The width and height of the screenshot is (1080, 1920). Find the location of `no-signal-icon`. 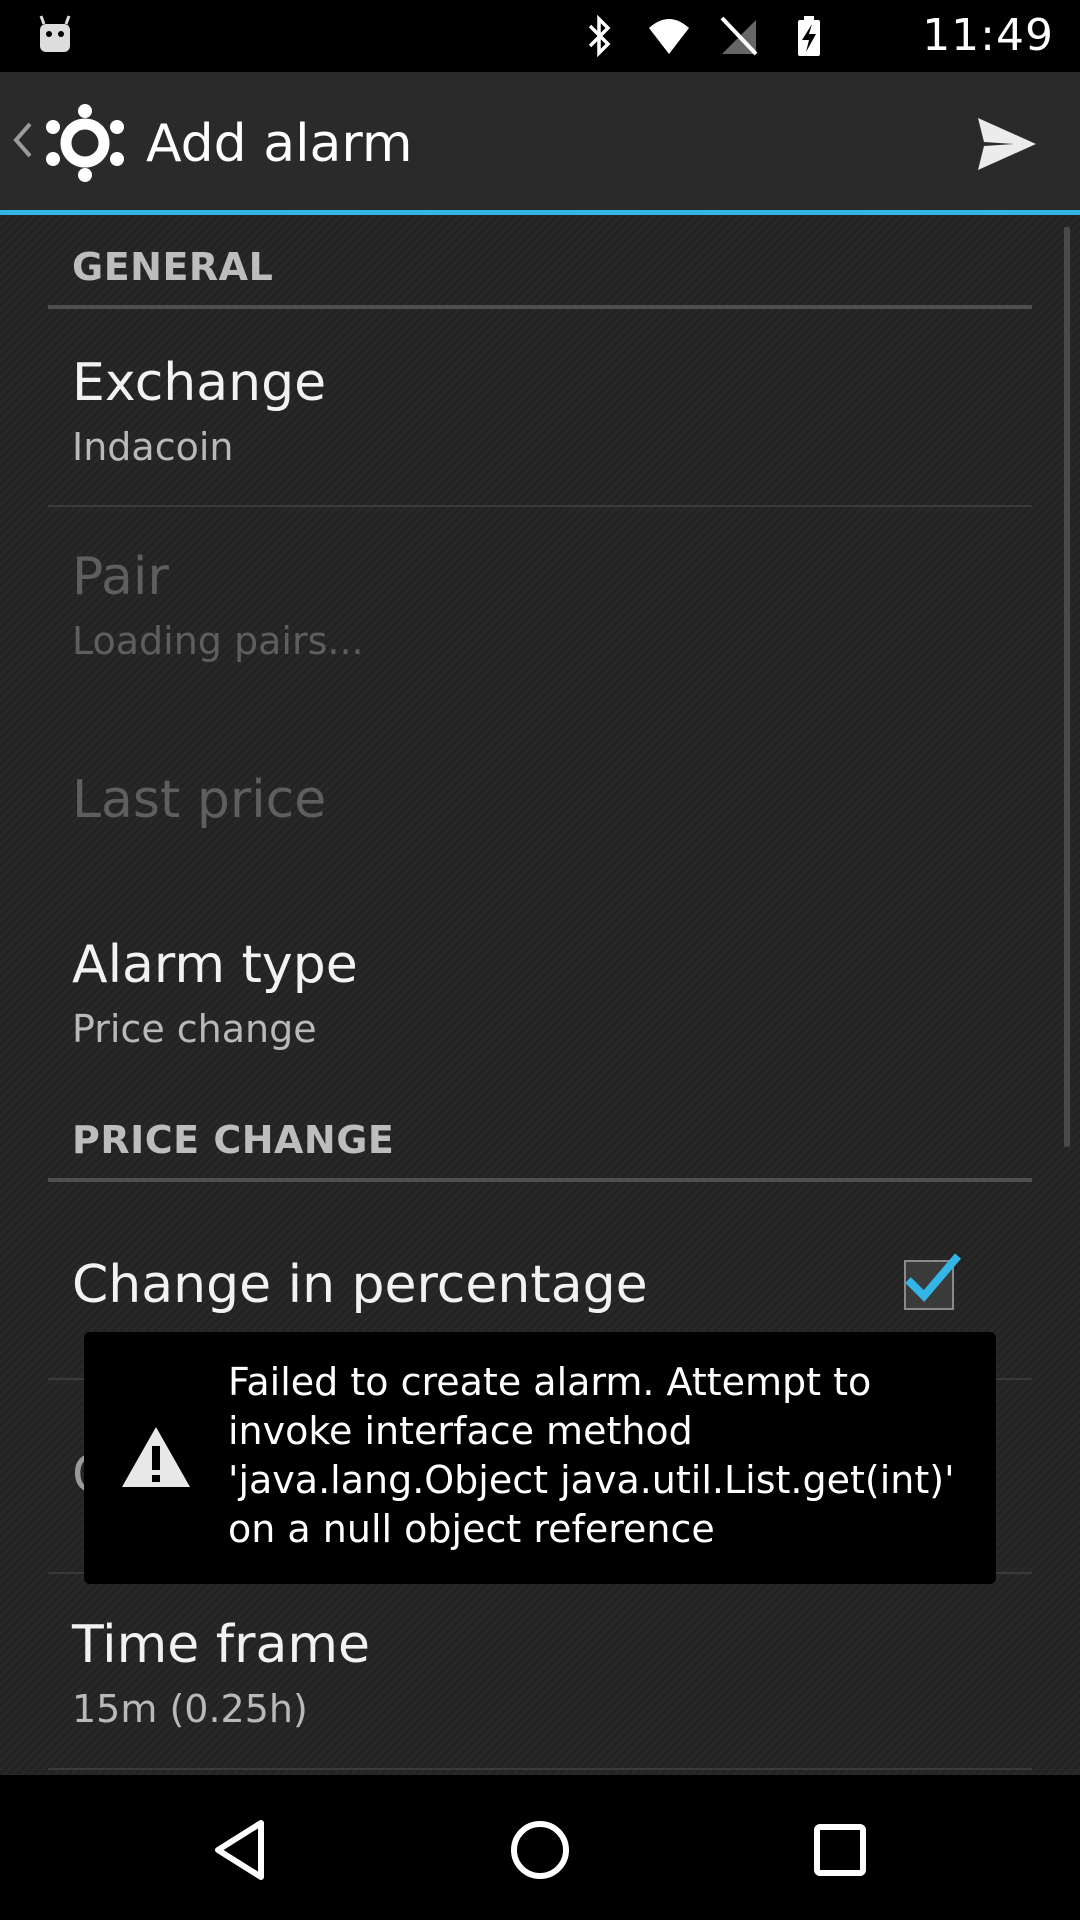

no-signal-icon is located at coordinates (739, 36).